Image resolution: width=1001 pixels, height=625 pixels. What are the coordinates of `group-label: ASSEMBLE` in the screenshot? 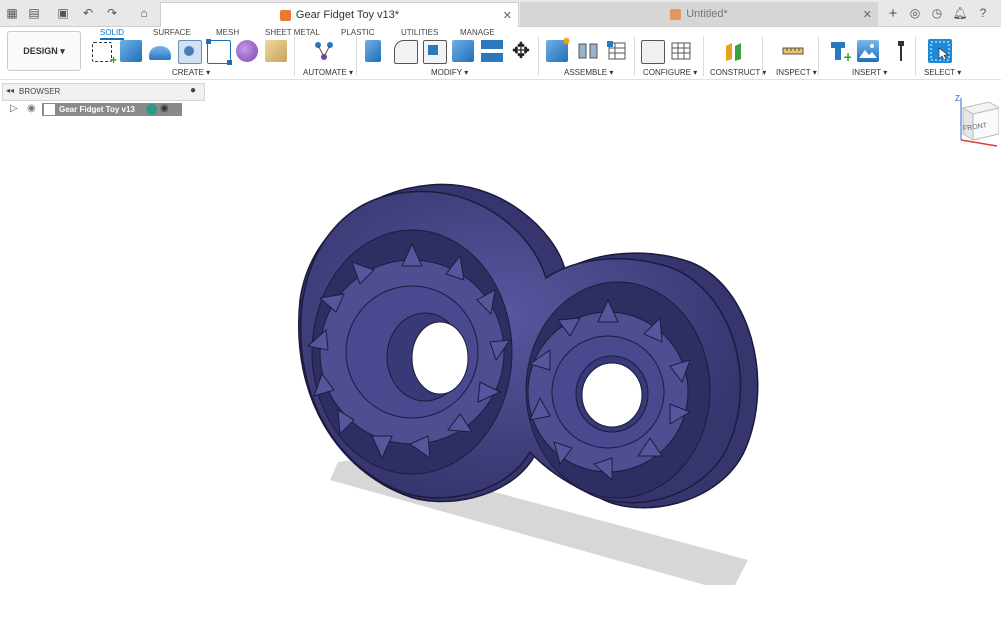 It's located at (586, 72).